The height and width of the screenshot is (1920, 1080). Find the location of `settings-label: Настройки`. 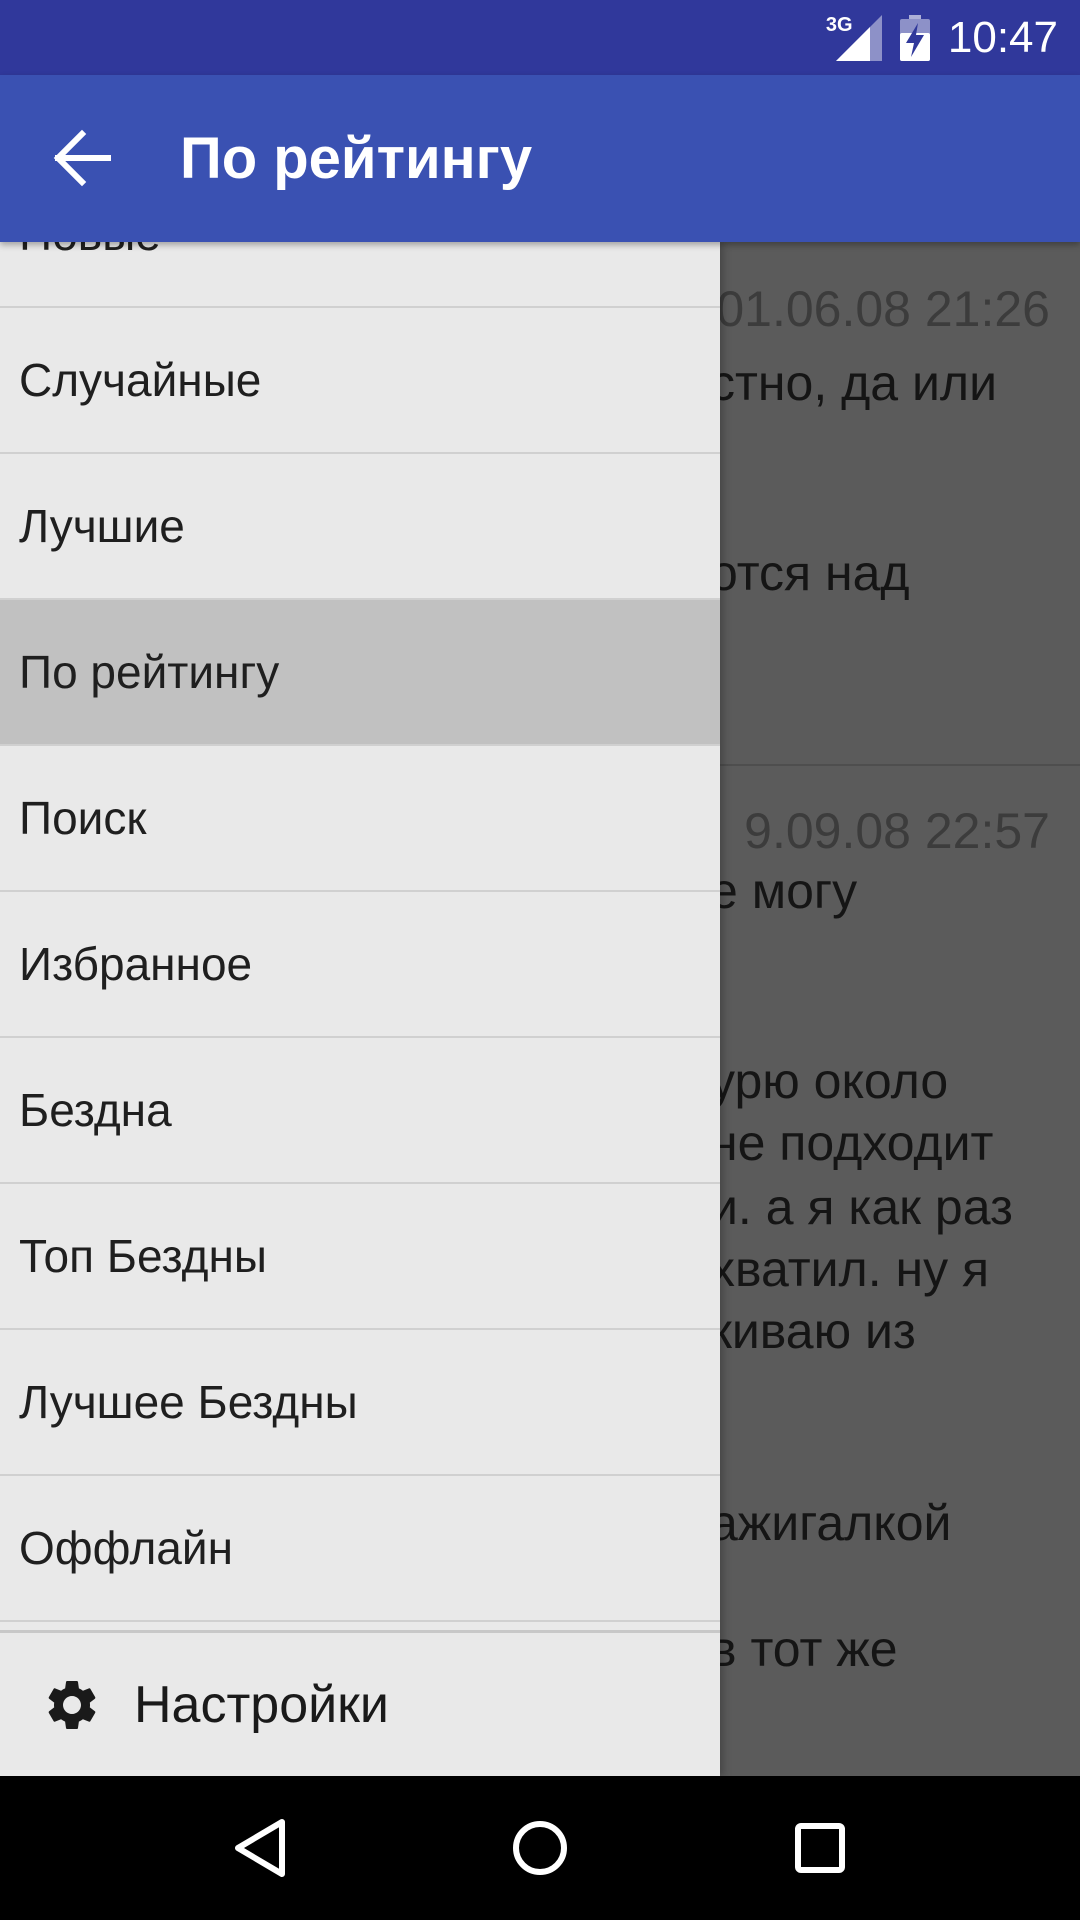

settings-label: Настройки is located at coordinates (261, 1704).